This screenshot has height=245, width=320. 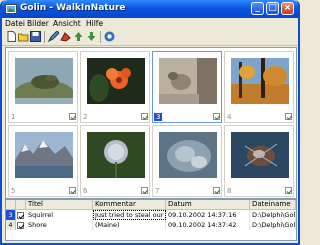 I want to click on thumbnail-cell: 7, so click(x=187, y=161).